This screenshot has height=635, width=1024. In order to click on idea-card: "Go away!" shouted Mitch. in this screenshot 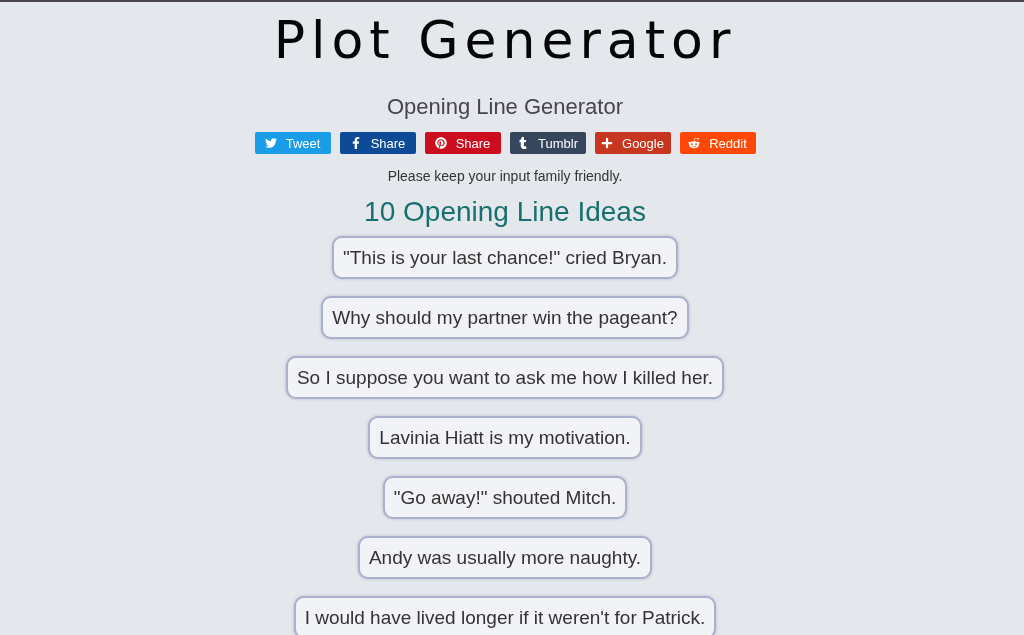, I will do `click(505, 497)`.